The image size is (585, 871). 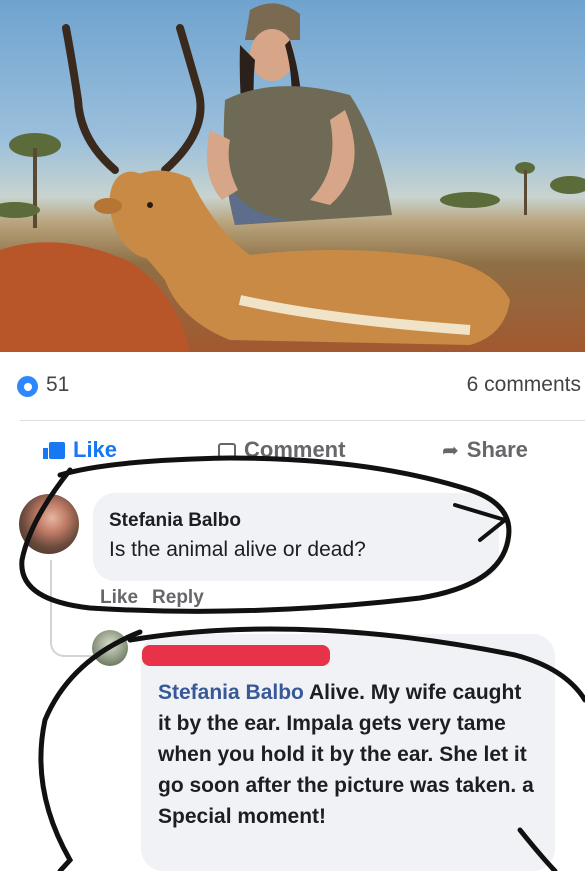 I want to click on comment-bubble, so click(x=296, y=537).